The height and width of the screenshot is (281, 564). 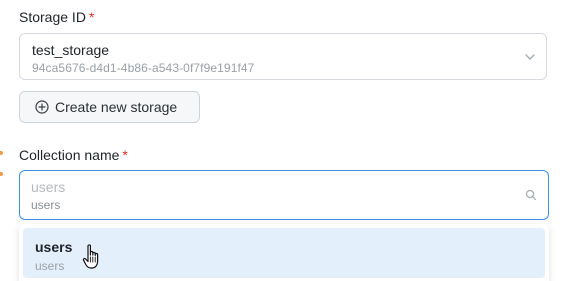 I want to click on storage-id-label: Storage ID *, so click(x=56, y=17).